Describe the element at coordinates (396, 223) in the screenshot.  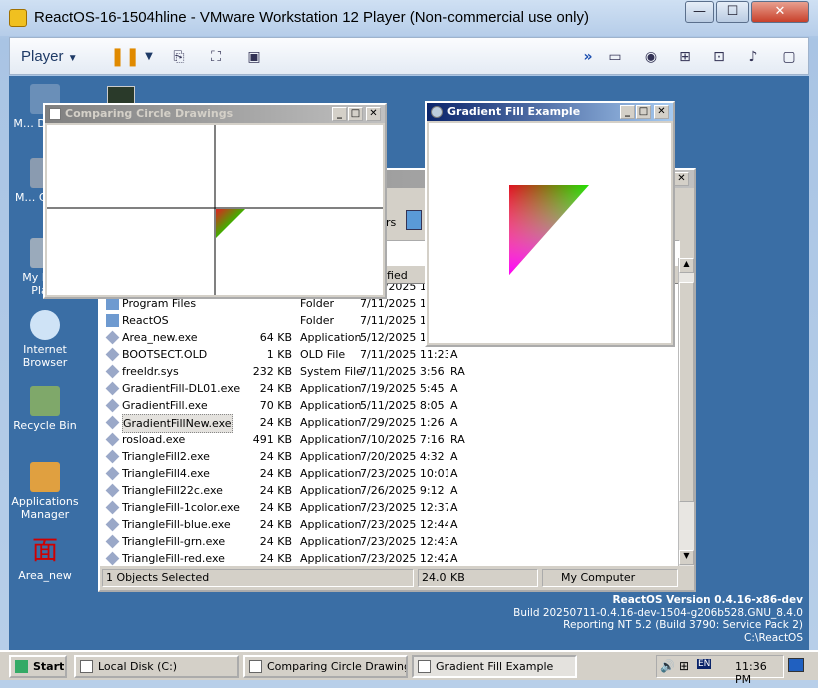
I see `toolbar-button-partial: rs` at that location.